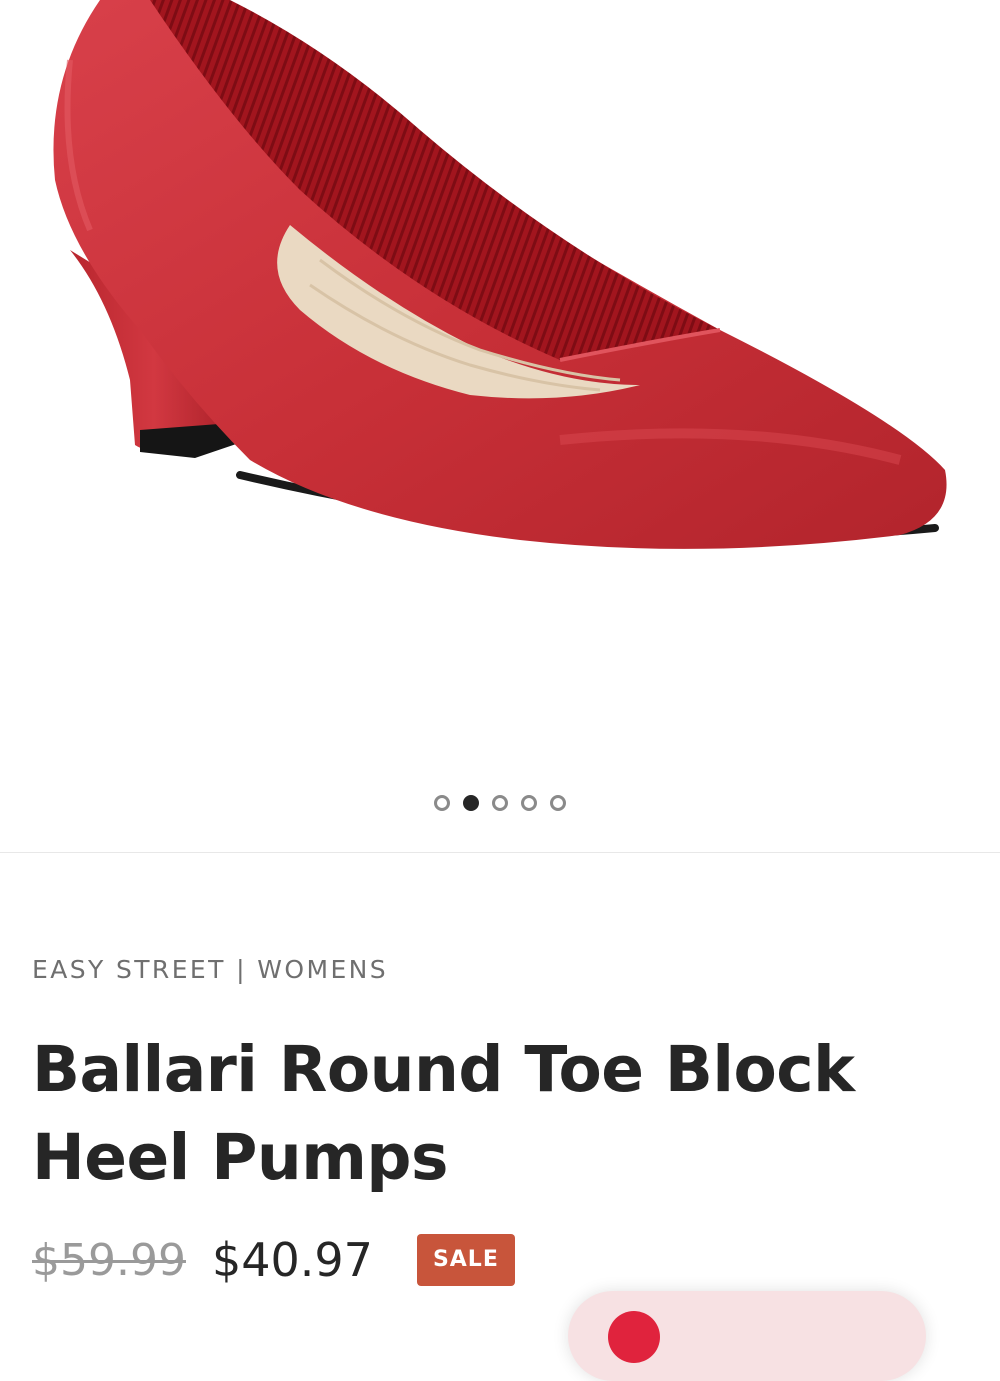  I want to click on original-price: $59.99, so click(109, 1260).